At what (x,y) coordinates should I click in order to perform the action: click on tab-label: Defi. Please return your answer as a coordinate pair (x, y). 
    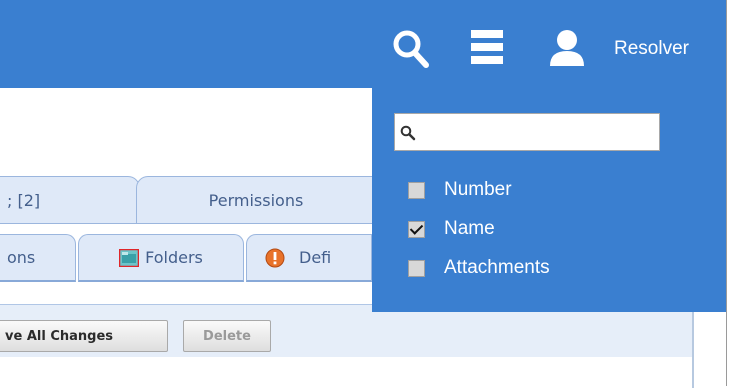
    Looking at the image, I should click on (315, 257).